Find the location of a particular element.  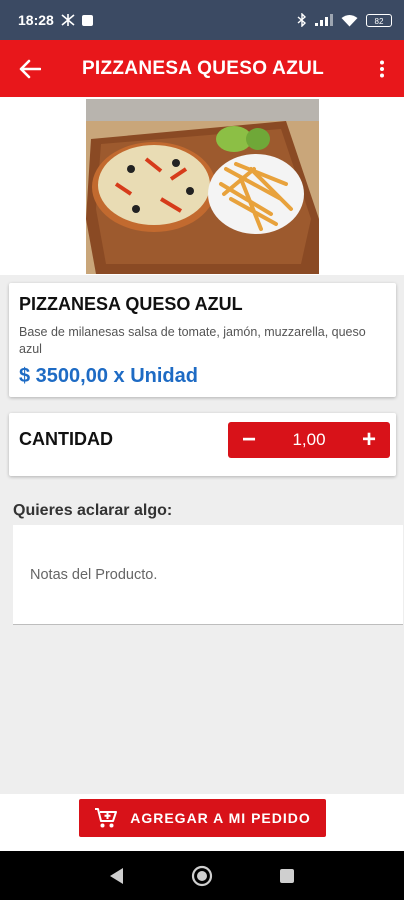

system-nav-bar is located at coordinates (202, 875).